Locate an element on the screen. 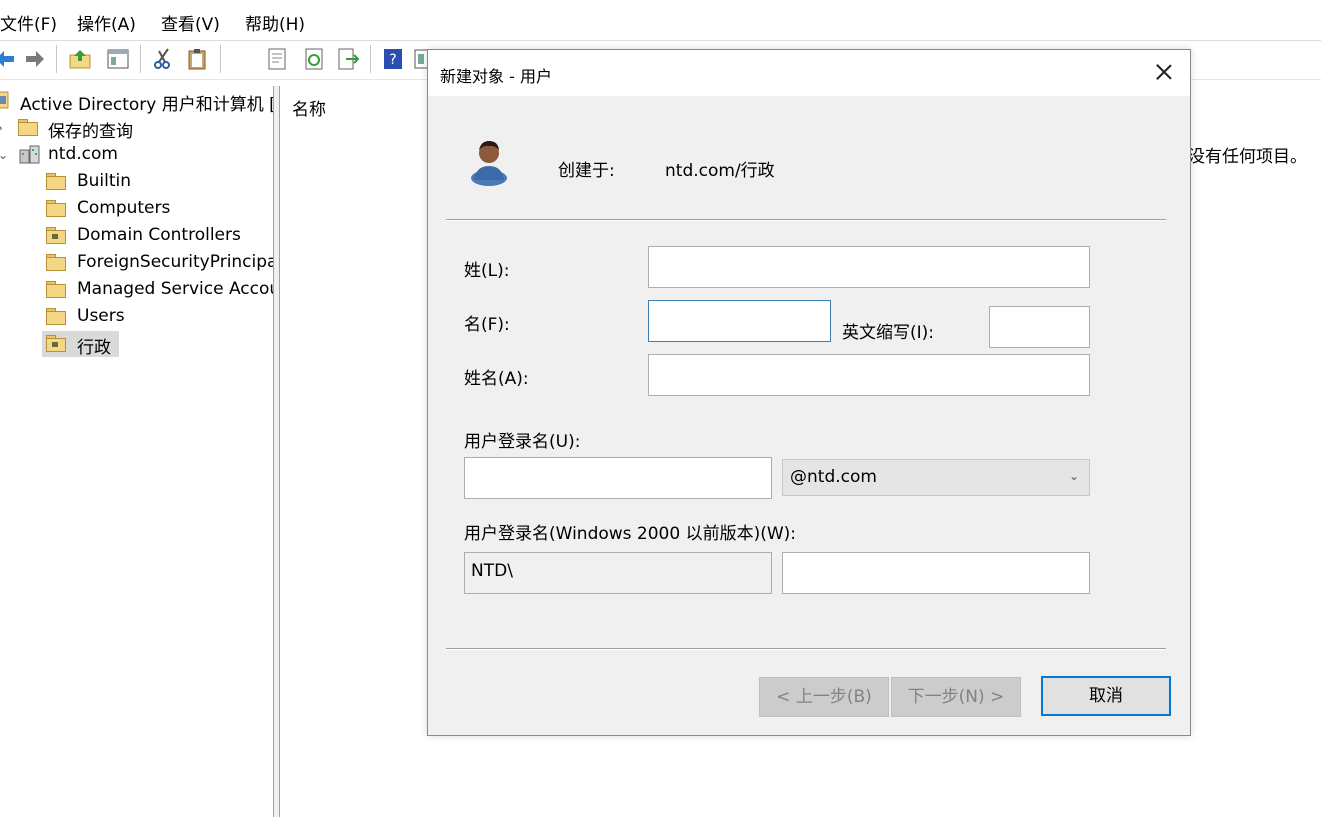  tree-item-label: 保存的查询 is located at coordinates (90, 132).